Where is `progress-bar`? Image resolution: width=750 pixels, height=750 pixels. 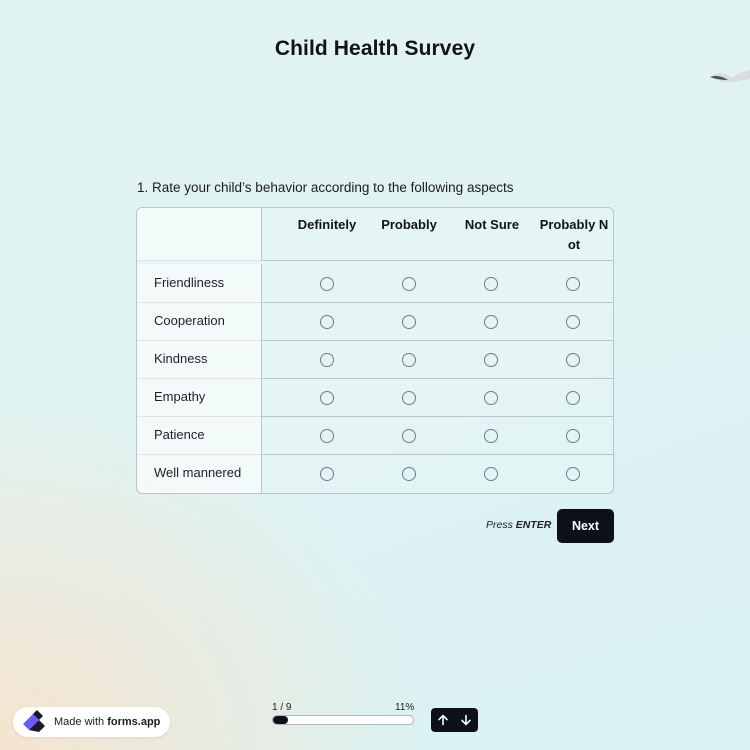 progress-bar is located at coordinates (343, 720).